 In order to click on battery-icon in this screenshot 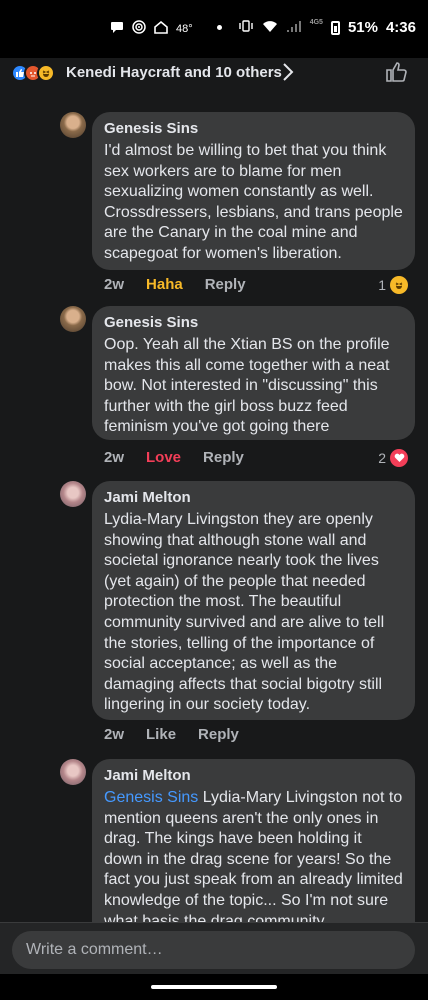, I will do `click(335, 27)`.